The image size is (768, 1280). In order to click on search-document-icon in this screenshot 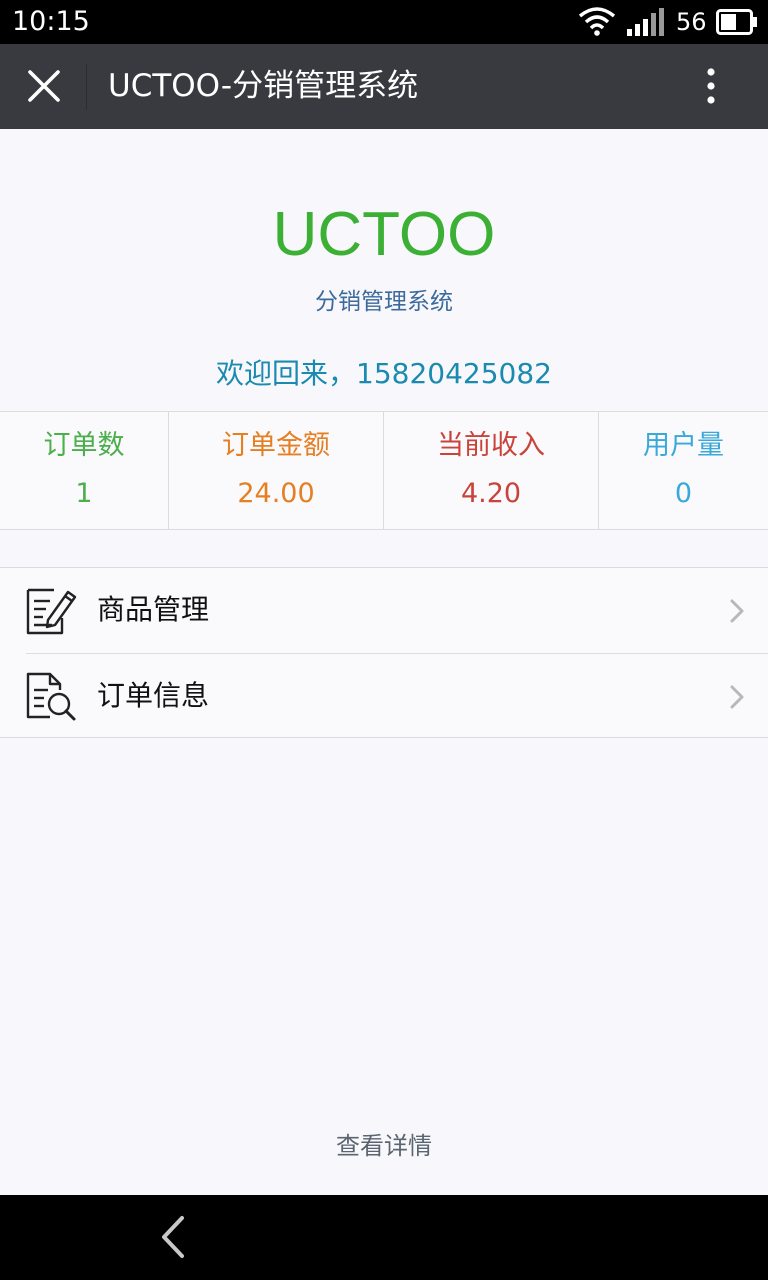, I will do `click(51, 696)`.